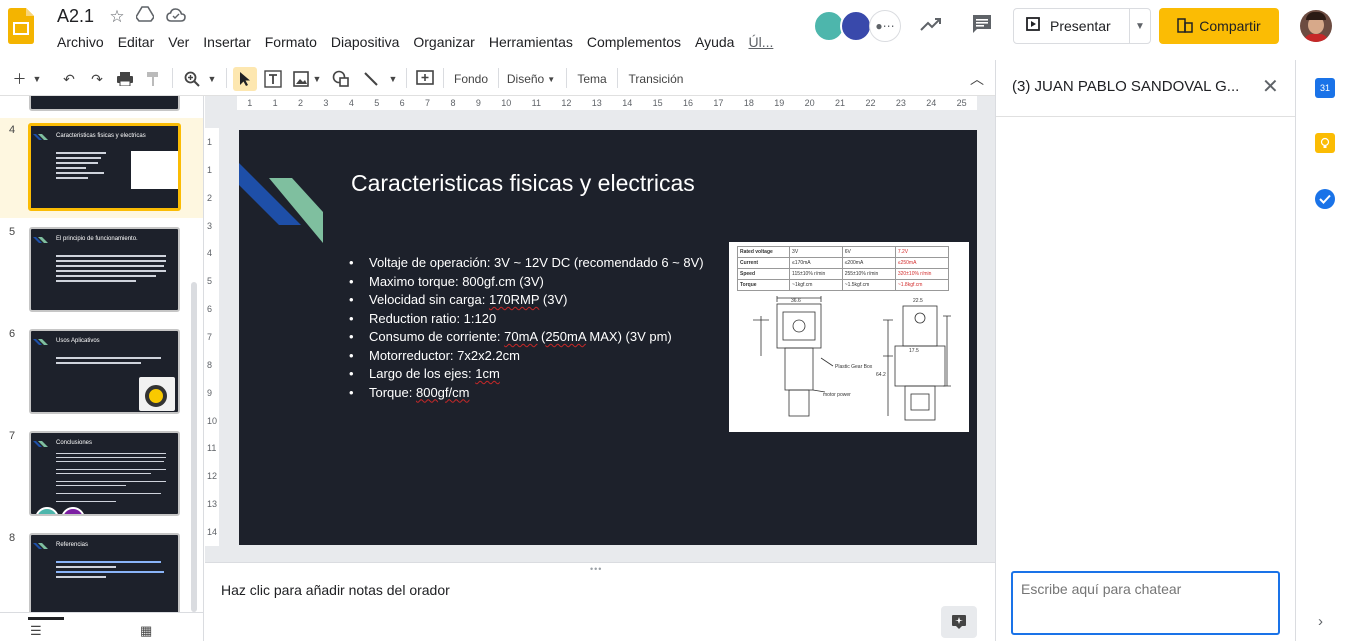 The height and width of the screenshot is (641, 1351). What do you see at coordinates (525, 79) in the screenshot?
I see `layout-label: Diseño` at bounding box center [525, 79].